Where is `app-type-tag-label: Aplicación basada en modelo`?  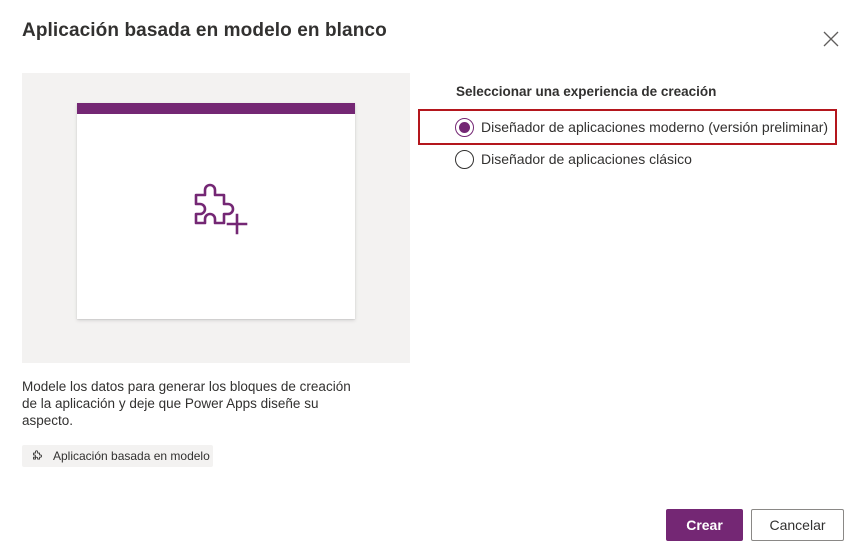
app-type-tag-label: Aplicación basada en modelo is located at coordinates (131, 456).